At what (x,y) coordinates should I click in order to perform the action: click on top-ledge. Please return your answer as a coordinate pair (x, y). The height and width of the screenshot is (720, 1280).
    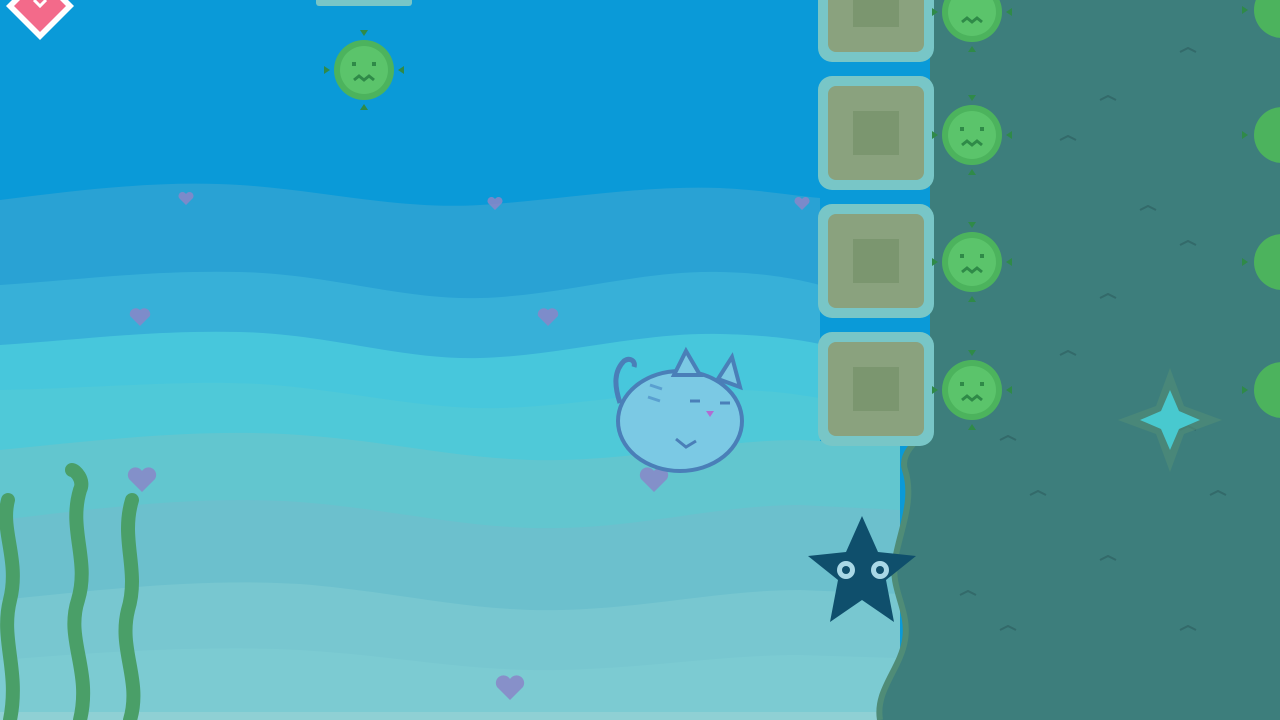
    Looking at the image, I should click on (364, 3).